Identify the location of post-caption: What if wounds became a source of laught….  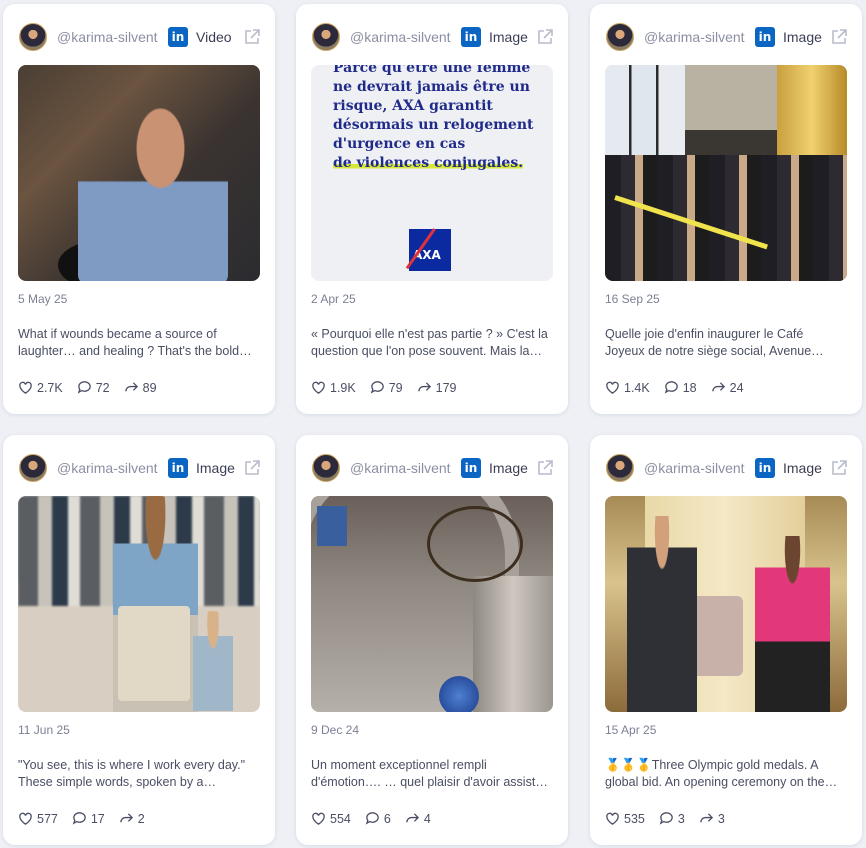
(139, 343).